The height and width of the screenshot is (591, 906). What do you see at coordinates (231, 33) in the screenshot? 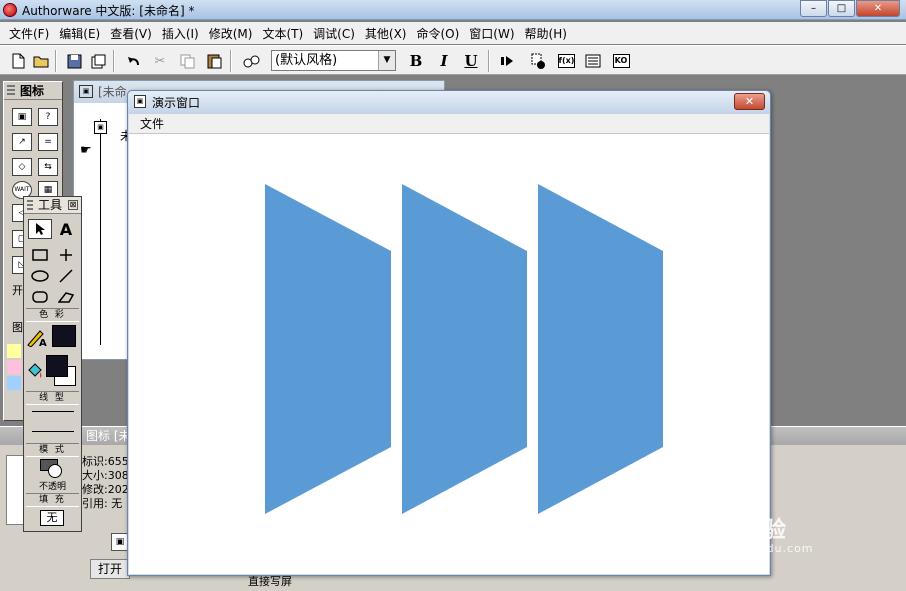
I see `menu-modify: 修改(M)` at bounding box center [231, 33].